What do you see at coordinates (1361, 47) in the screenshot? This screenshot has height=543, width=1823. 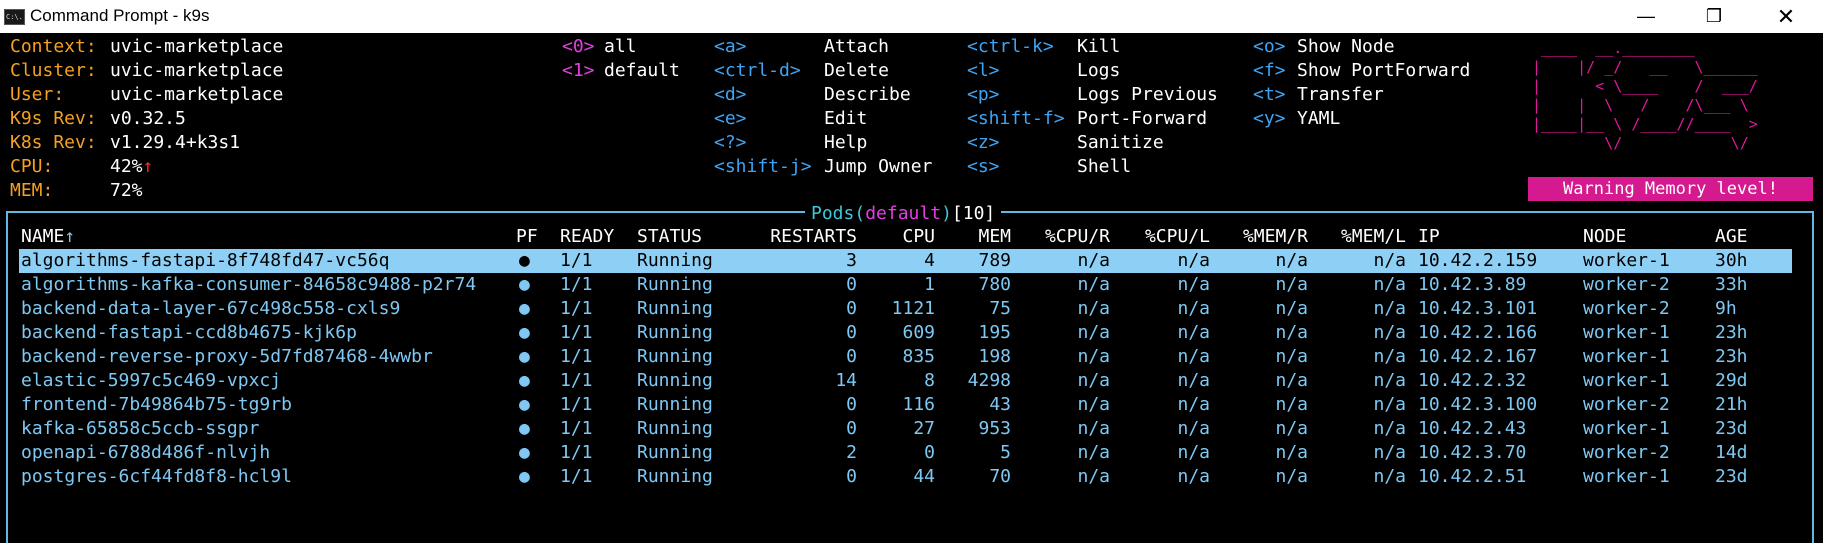 I see `shortcut-shortcuts_col3-0: <o> Show Node` at bounding box center [1361, 47].